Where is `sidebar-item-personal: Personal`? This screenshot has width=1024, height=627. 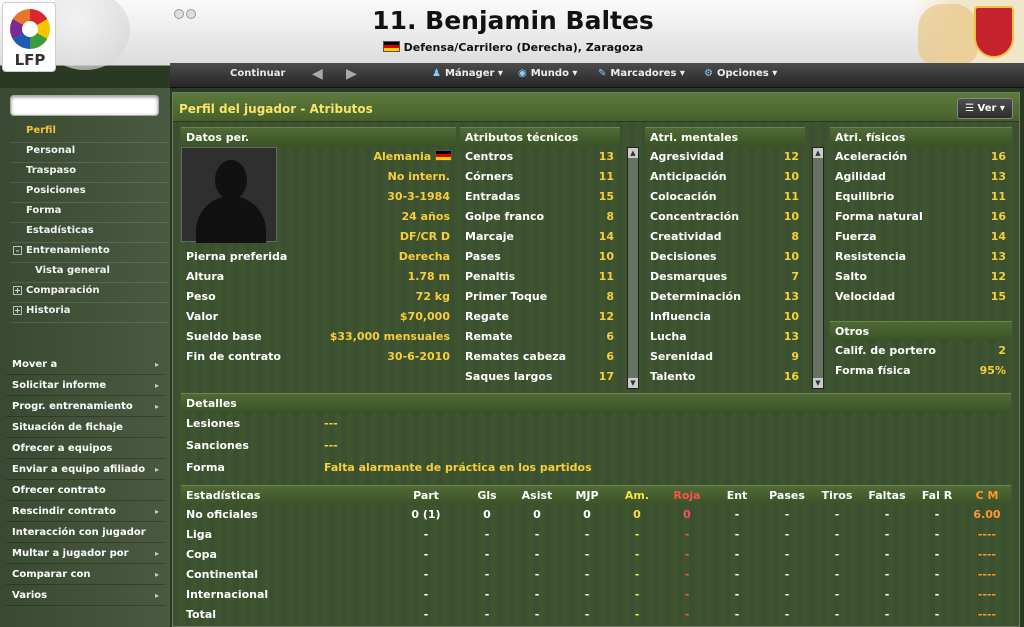 sidebar-item-personal: Personal is located at coordinates (89, 153).